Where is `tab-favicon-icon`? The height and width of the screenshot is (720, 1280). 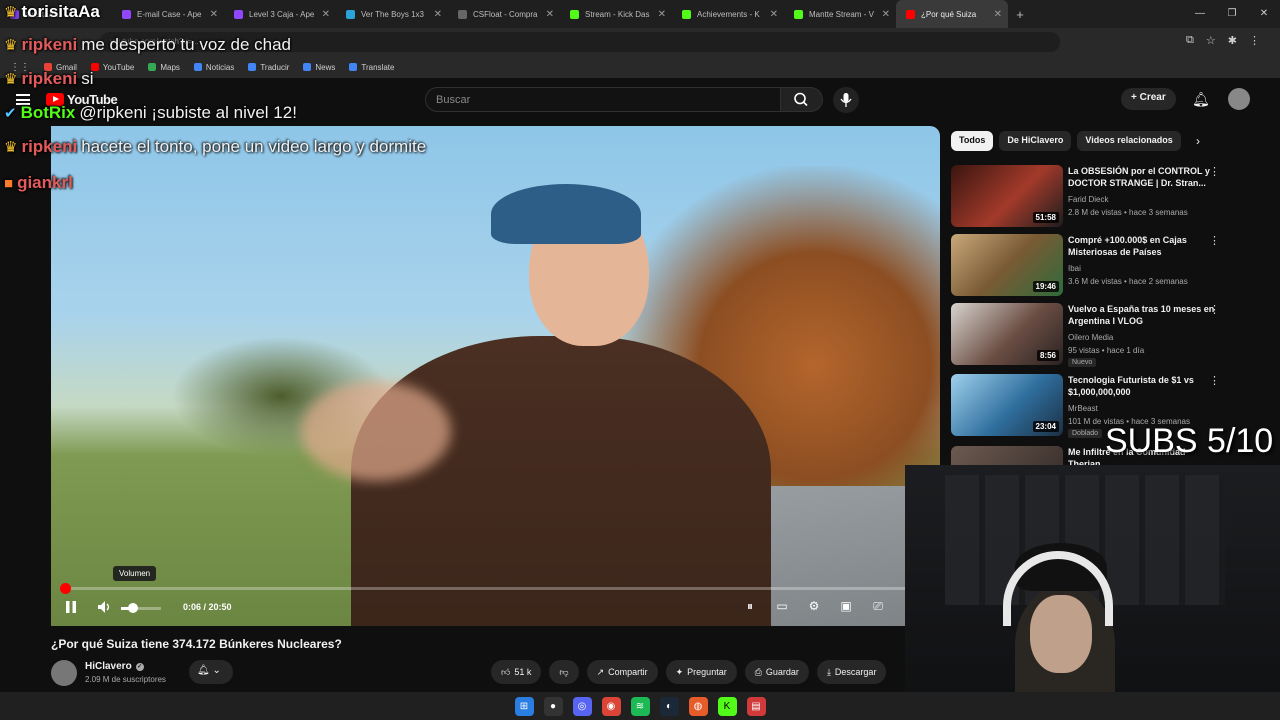 tab-favicon-icon is located at coordinates (798, 14).